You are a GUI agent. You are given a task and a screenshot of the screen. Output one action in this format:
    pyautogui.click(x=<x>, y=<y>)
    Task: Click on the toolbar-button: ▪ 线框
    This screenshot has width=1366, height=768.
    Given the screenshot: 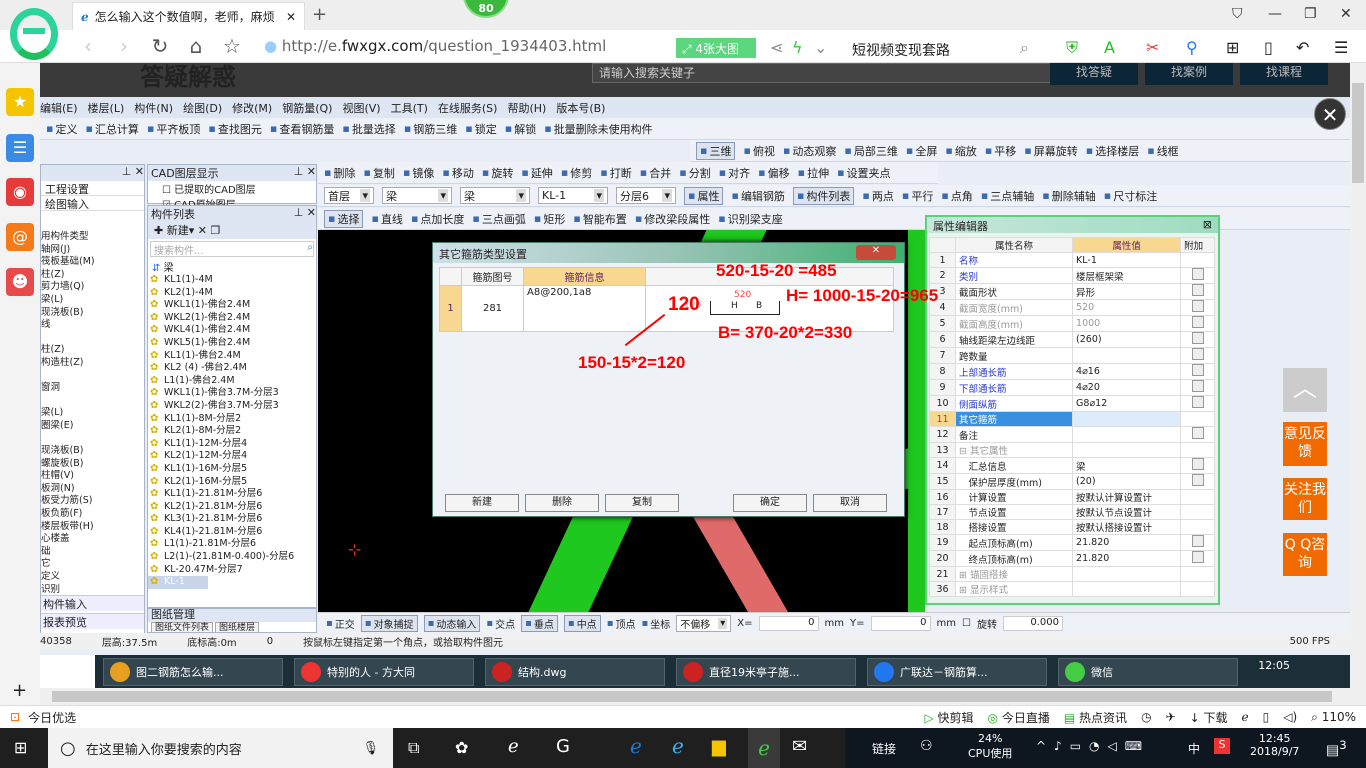 What is the action you would take?
    pyautogui.click(x=1162, y=151)
    